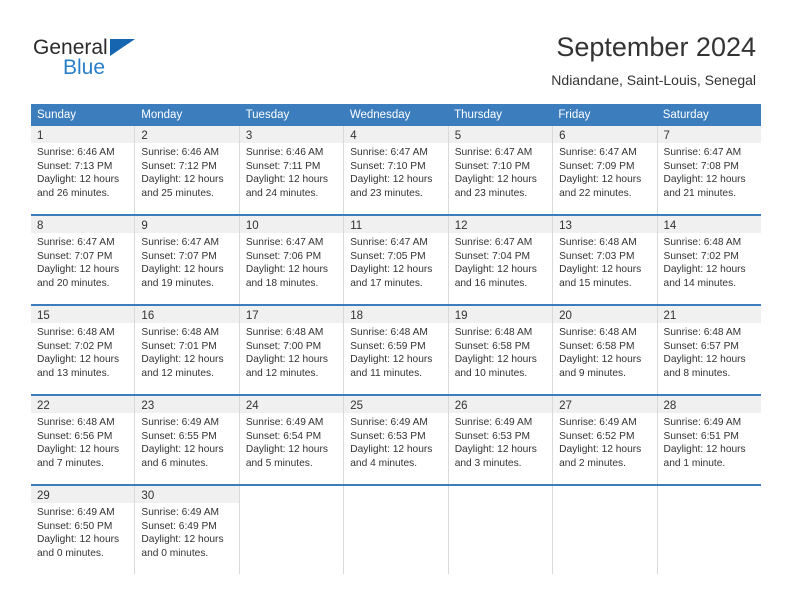 This screenshot has height=612, width=792. I want to click on weekday-header-wednesday: Wednesday, so click(380, 115).